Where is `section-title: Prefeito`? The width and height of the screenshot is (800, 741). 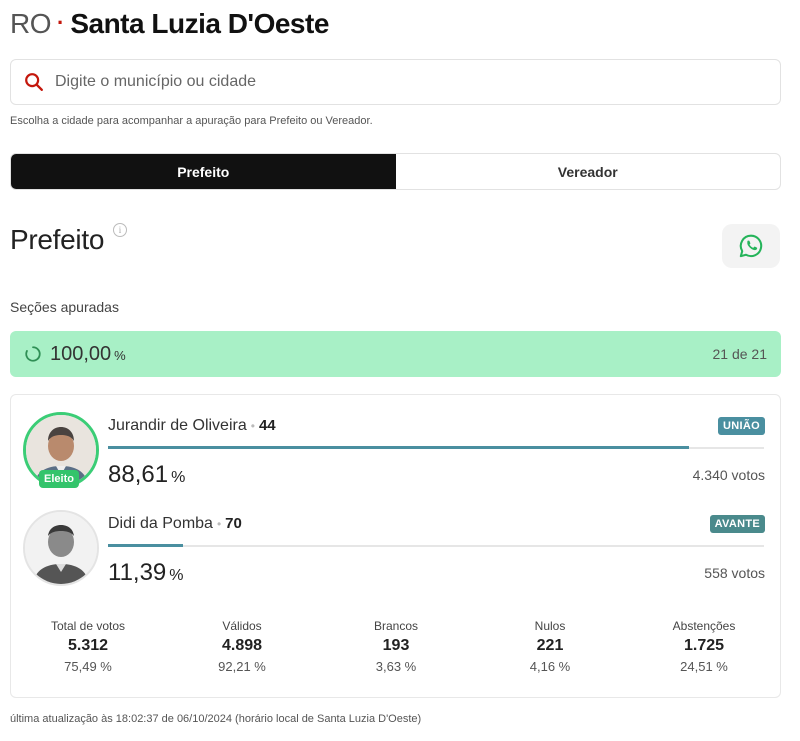 section-title: Prefeito is located at coordinates (57, 239).